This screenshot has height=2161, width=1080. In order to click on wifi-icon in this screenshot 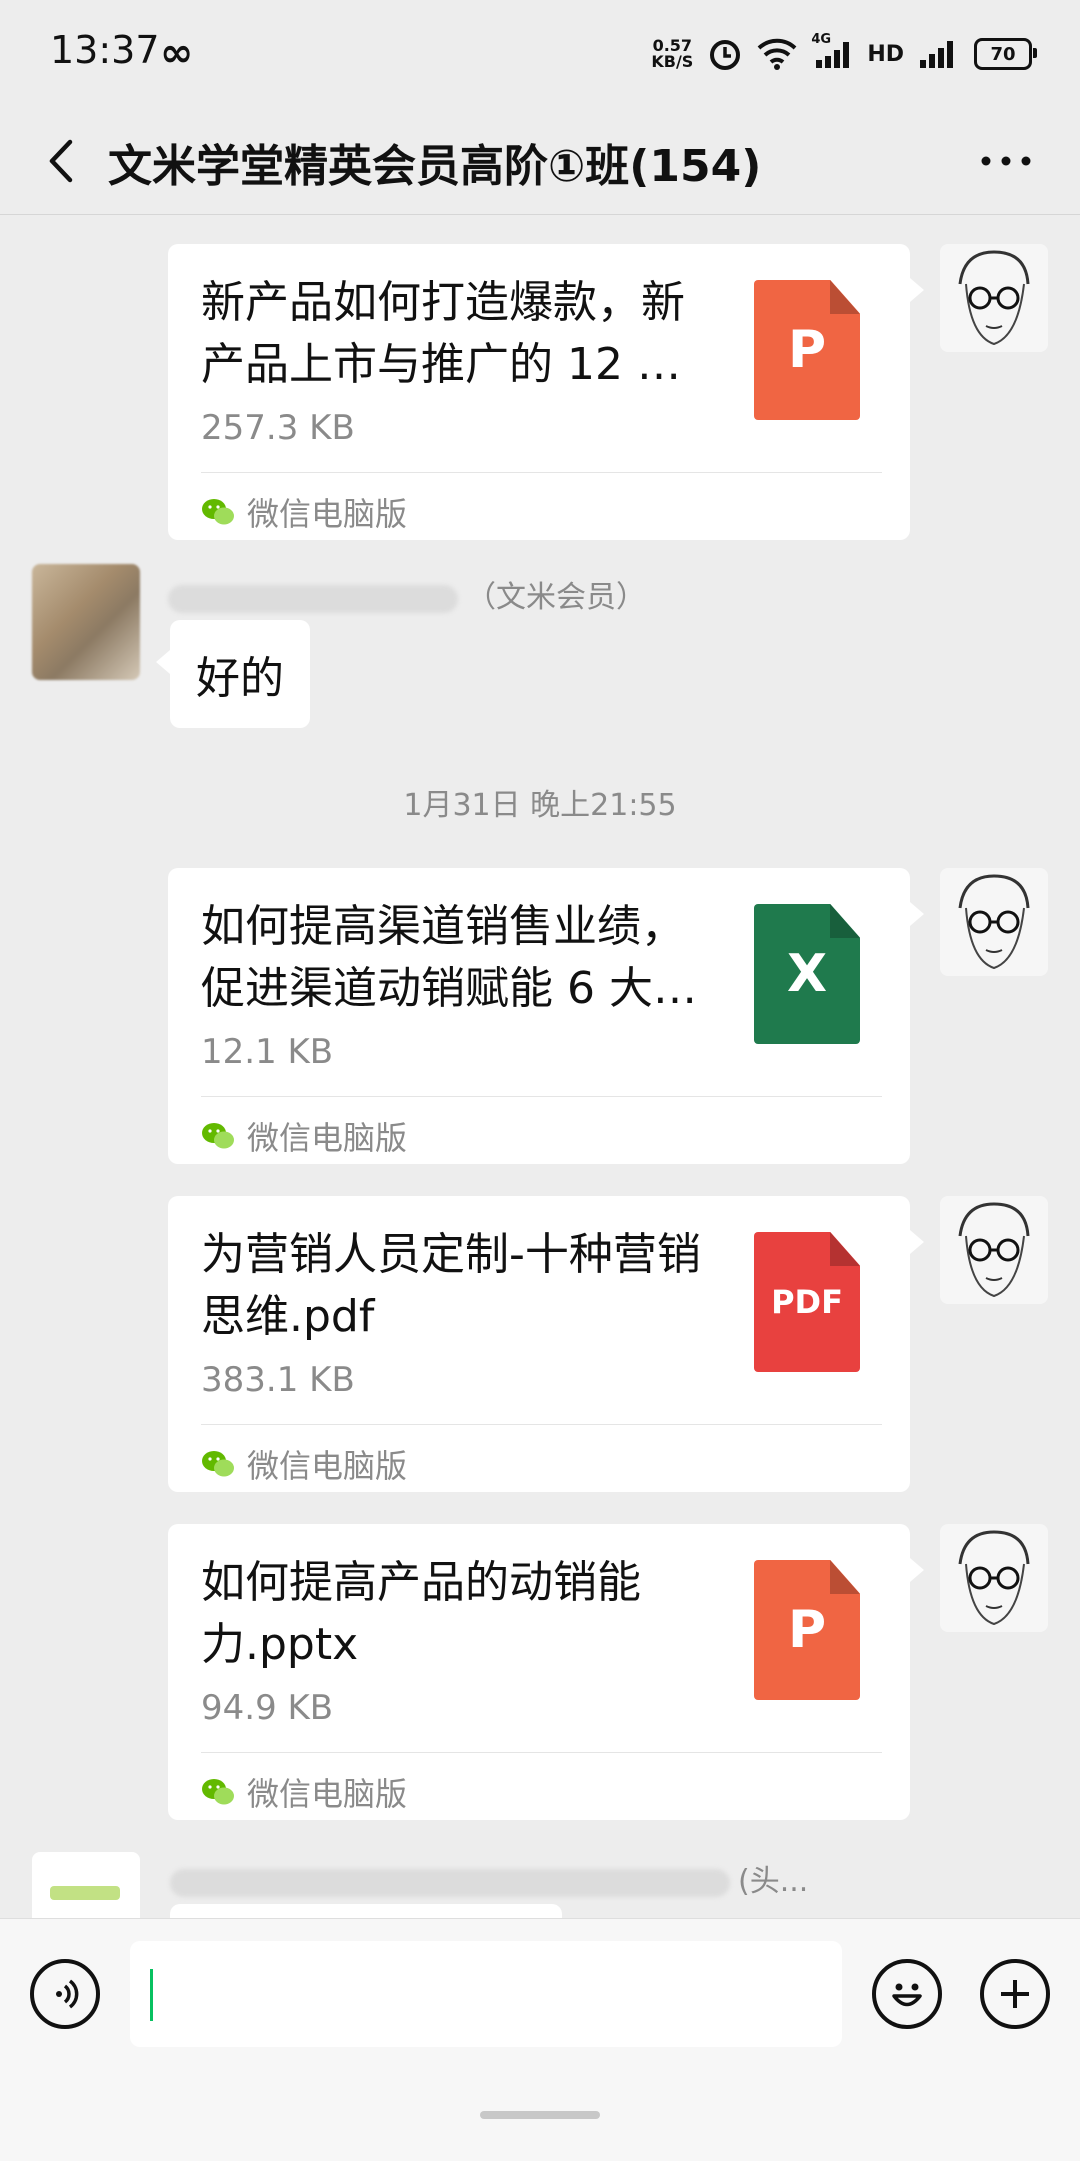, I will do `click(777, 54)`.